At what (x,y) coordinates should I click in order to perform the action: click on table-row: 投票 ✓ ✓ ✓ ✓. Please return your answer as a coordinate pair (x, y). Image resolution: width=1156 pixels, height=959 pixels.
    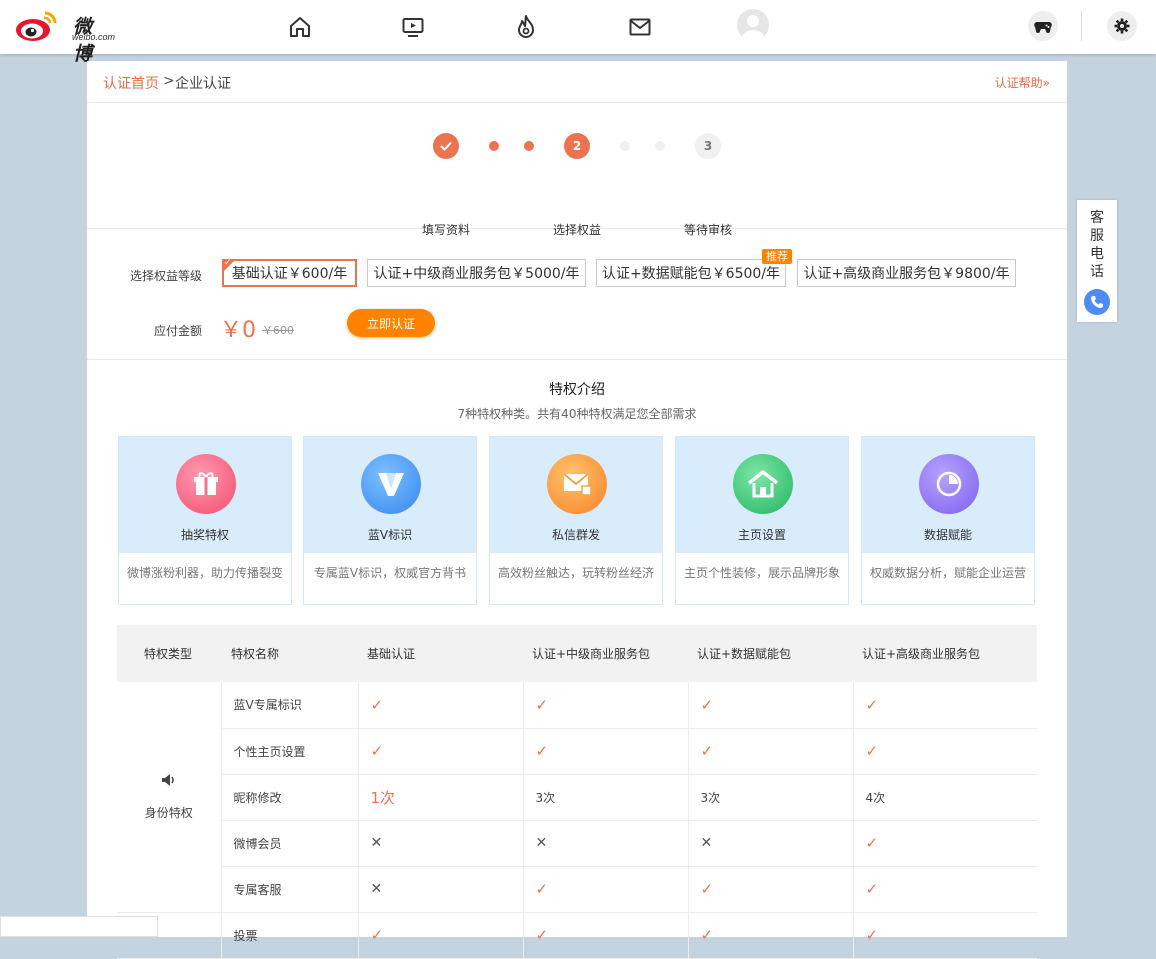
    Looking at the image, I should click on (577, 935).